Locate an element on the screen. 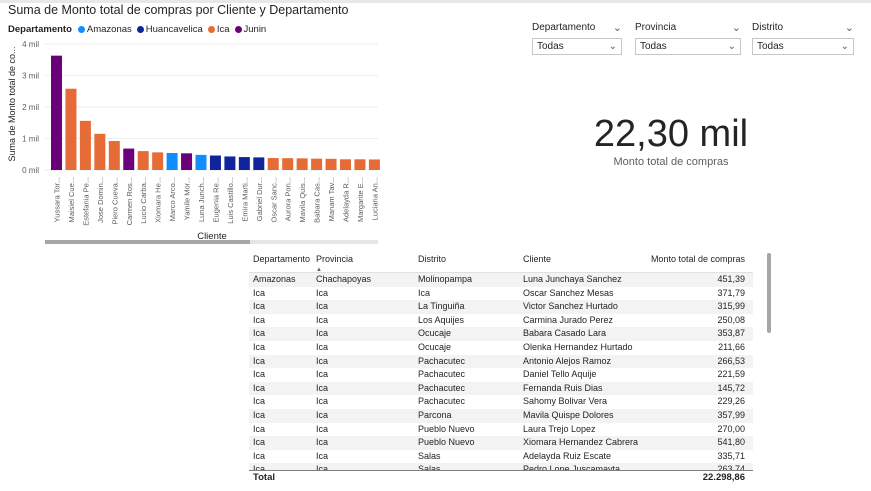 The height and width of the screenshot is (491, 871). column-header-monto: Monto total de compras is located at coordinates (694, 261).